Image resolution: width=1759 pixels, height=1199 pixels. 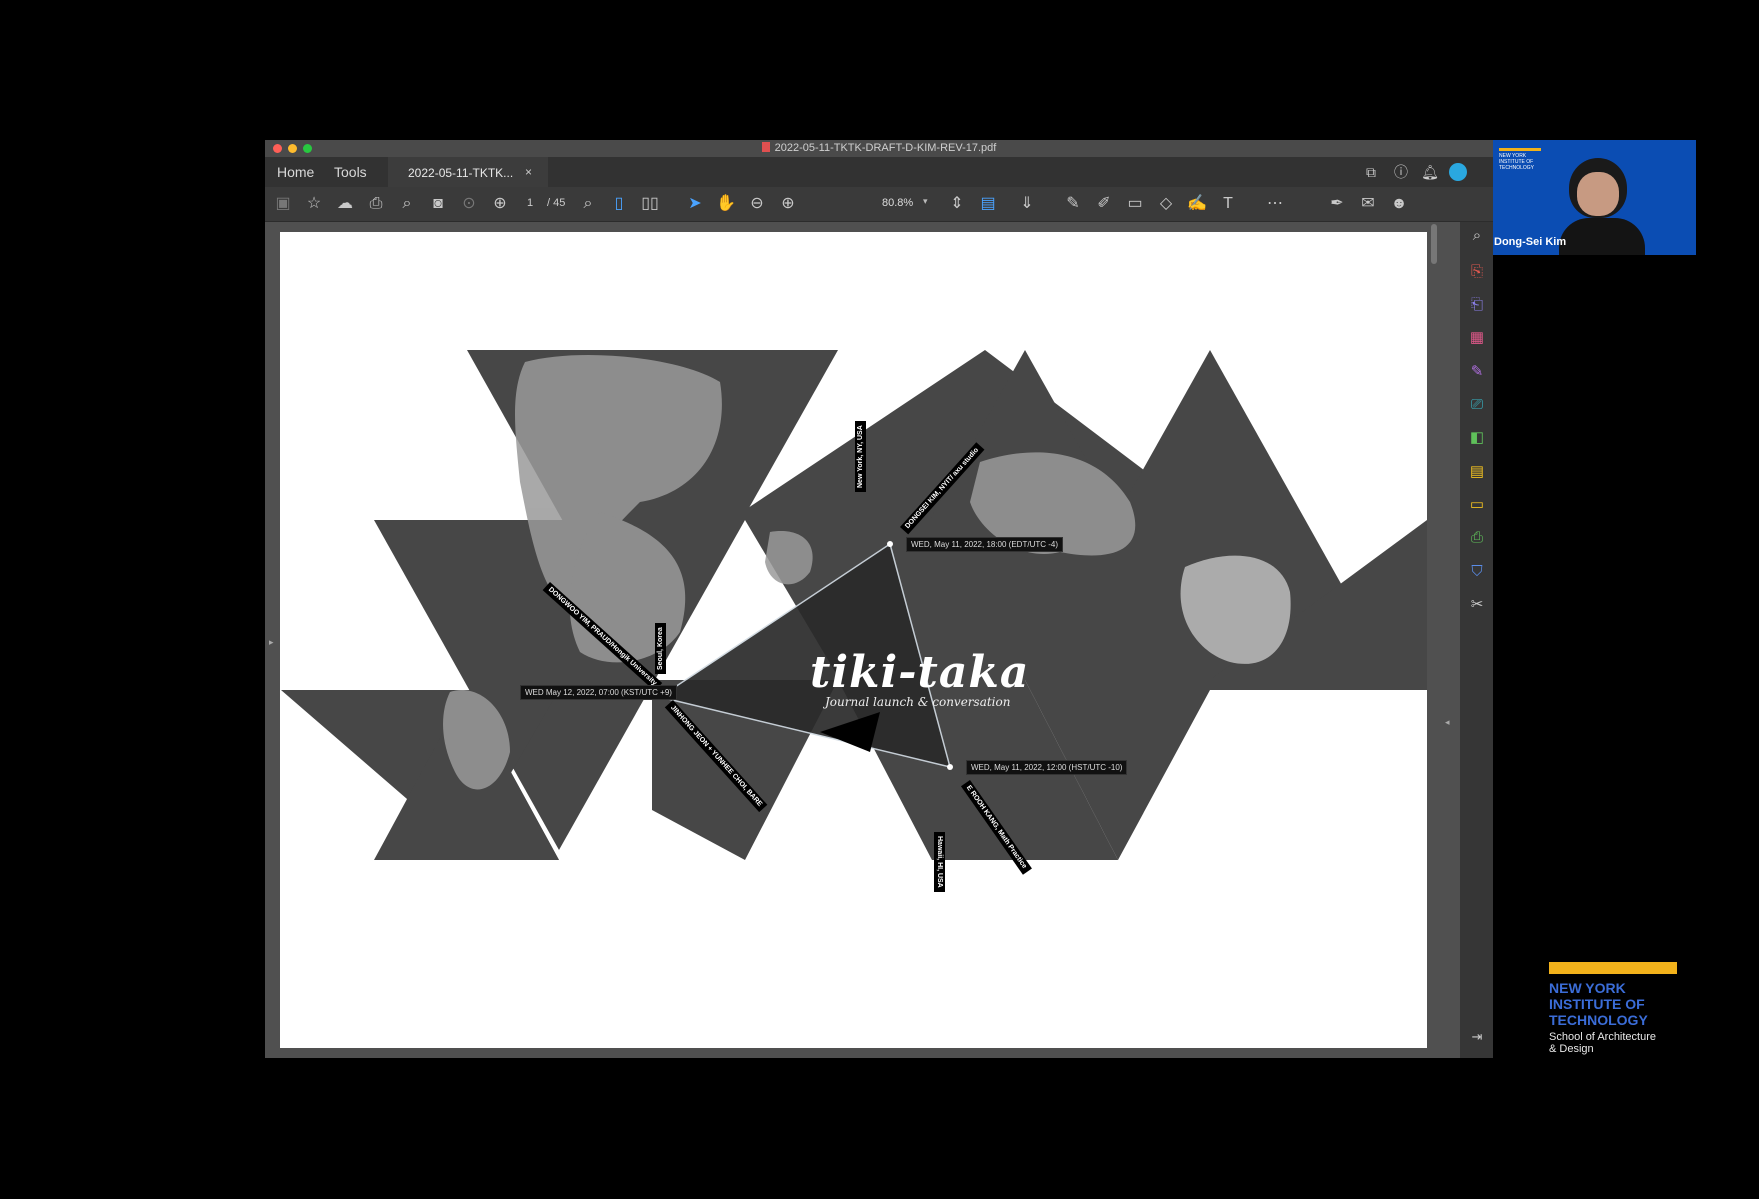 I want to click on journal-subtitle: Journal launch & conversation, so click(x=918, y=702).